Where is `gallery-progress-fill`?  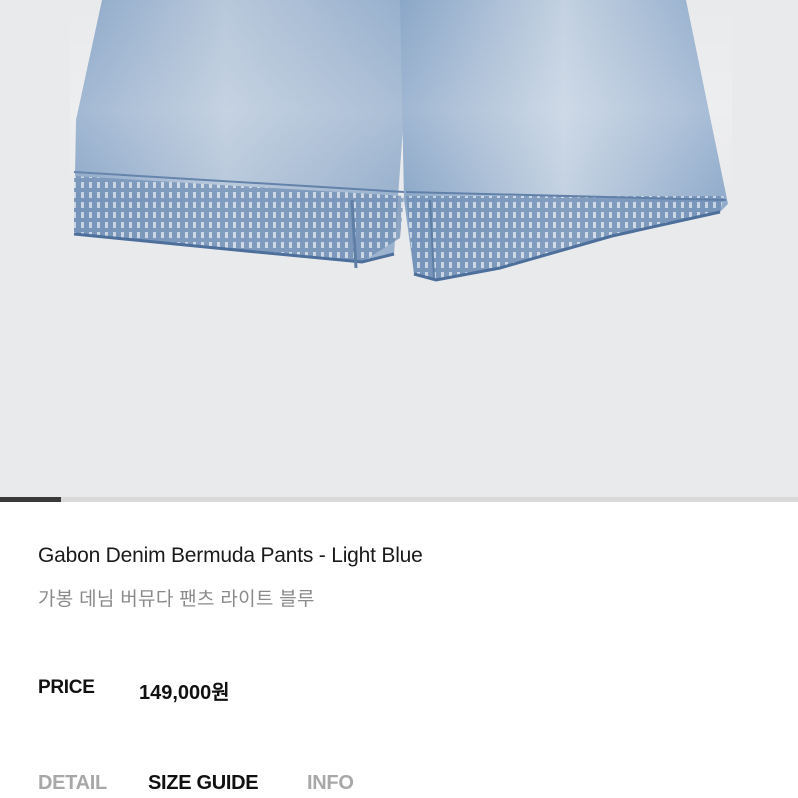 gallery-progress-fill is located at coordinates (31, 499).